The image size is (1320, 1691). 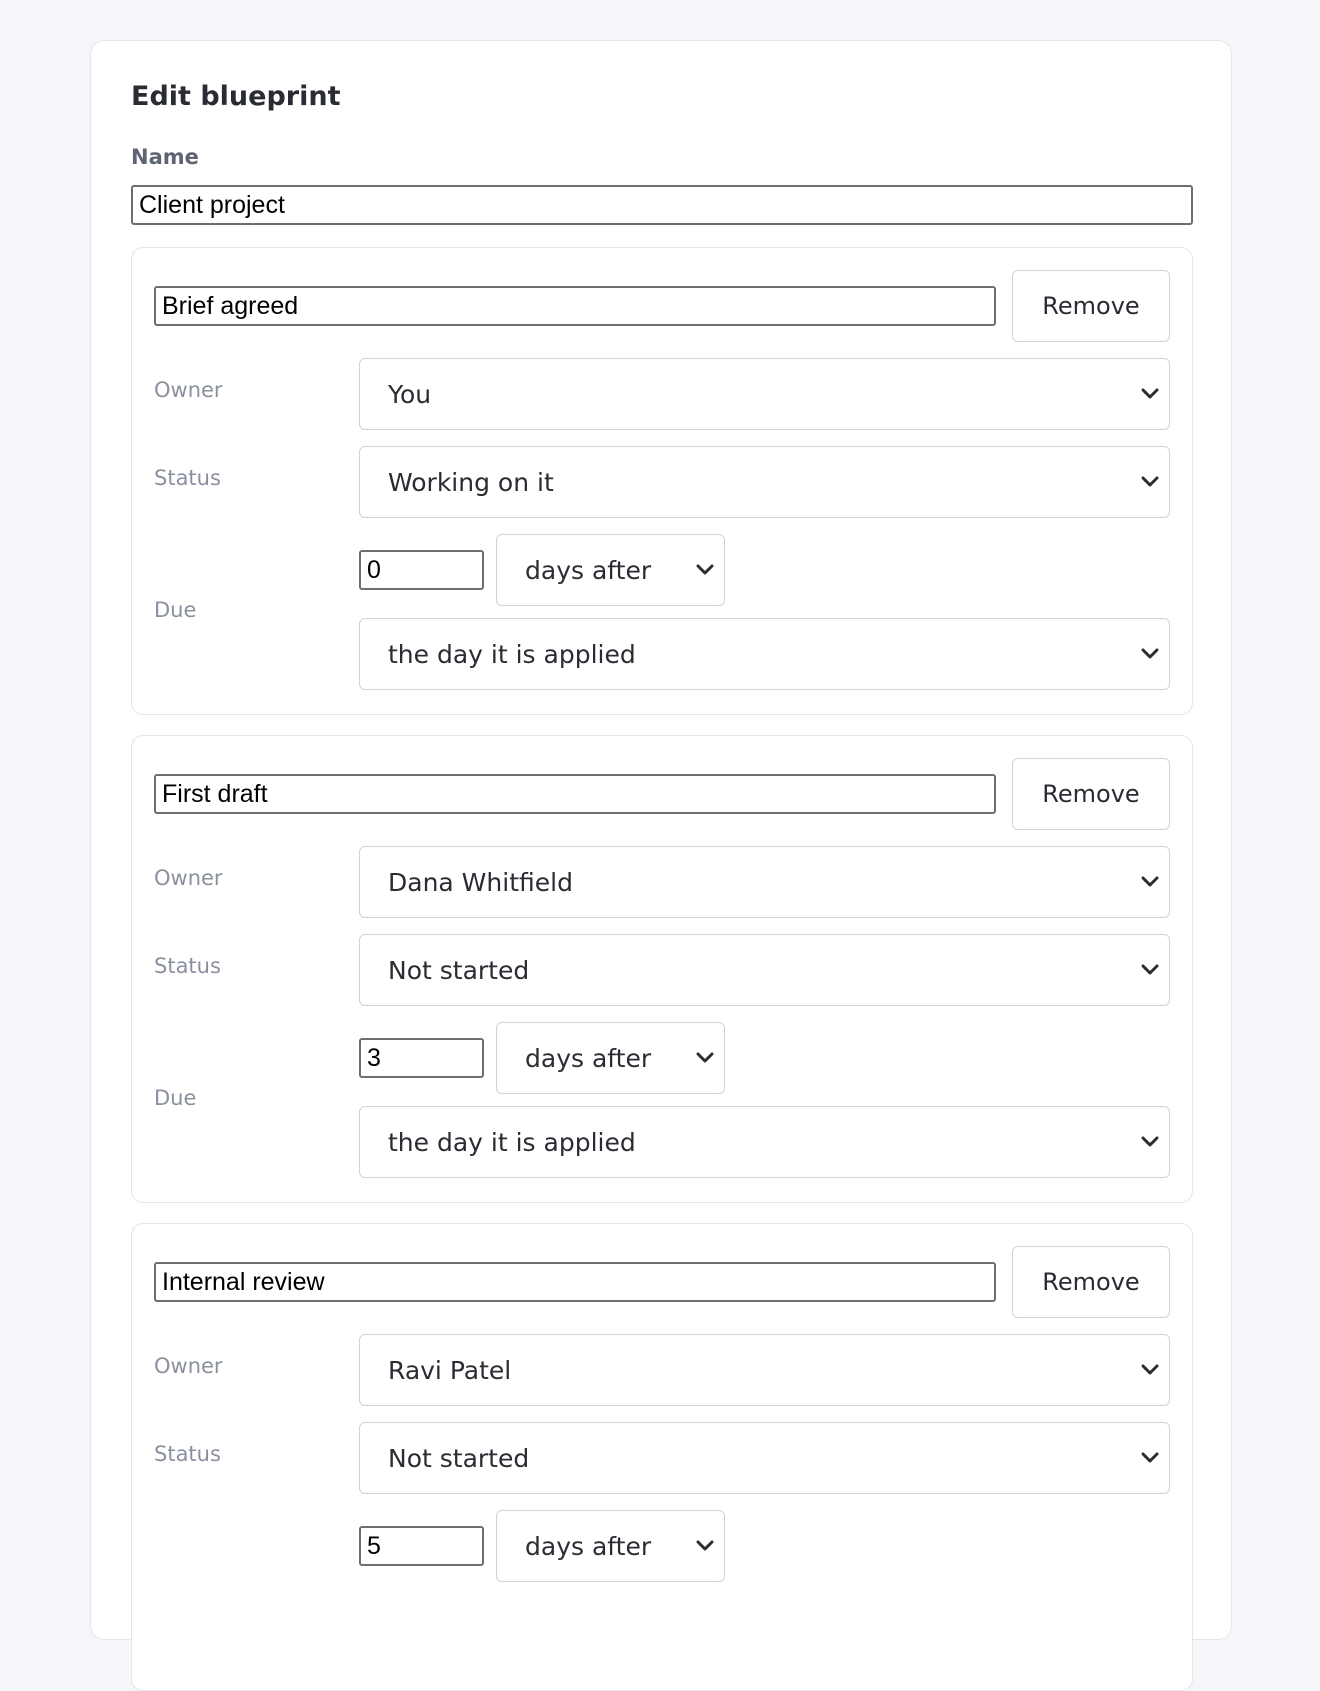 What do you see at coordinates (450, 1370) in the screenshot?
I see `owner-select-value: Ravi Patel` at bounding box center [450, 1370].